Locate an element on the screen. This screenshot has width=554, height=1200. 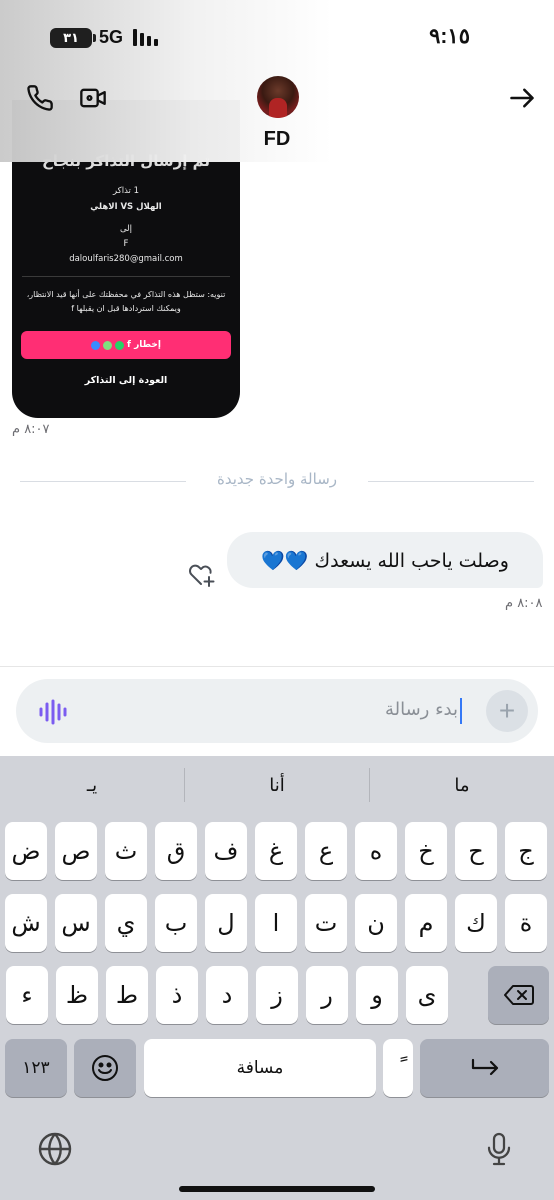
suggestion-item: أنا is located at coordinates (277, 785).